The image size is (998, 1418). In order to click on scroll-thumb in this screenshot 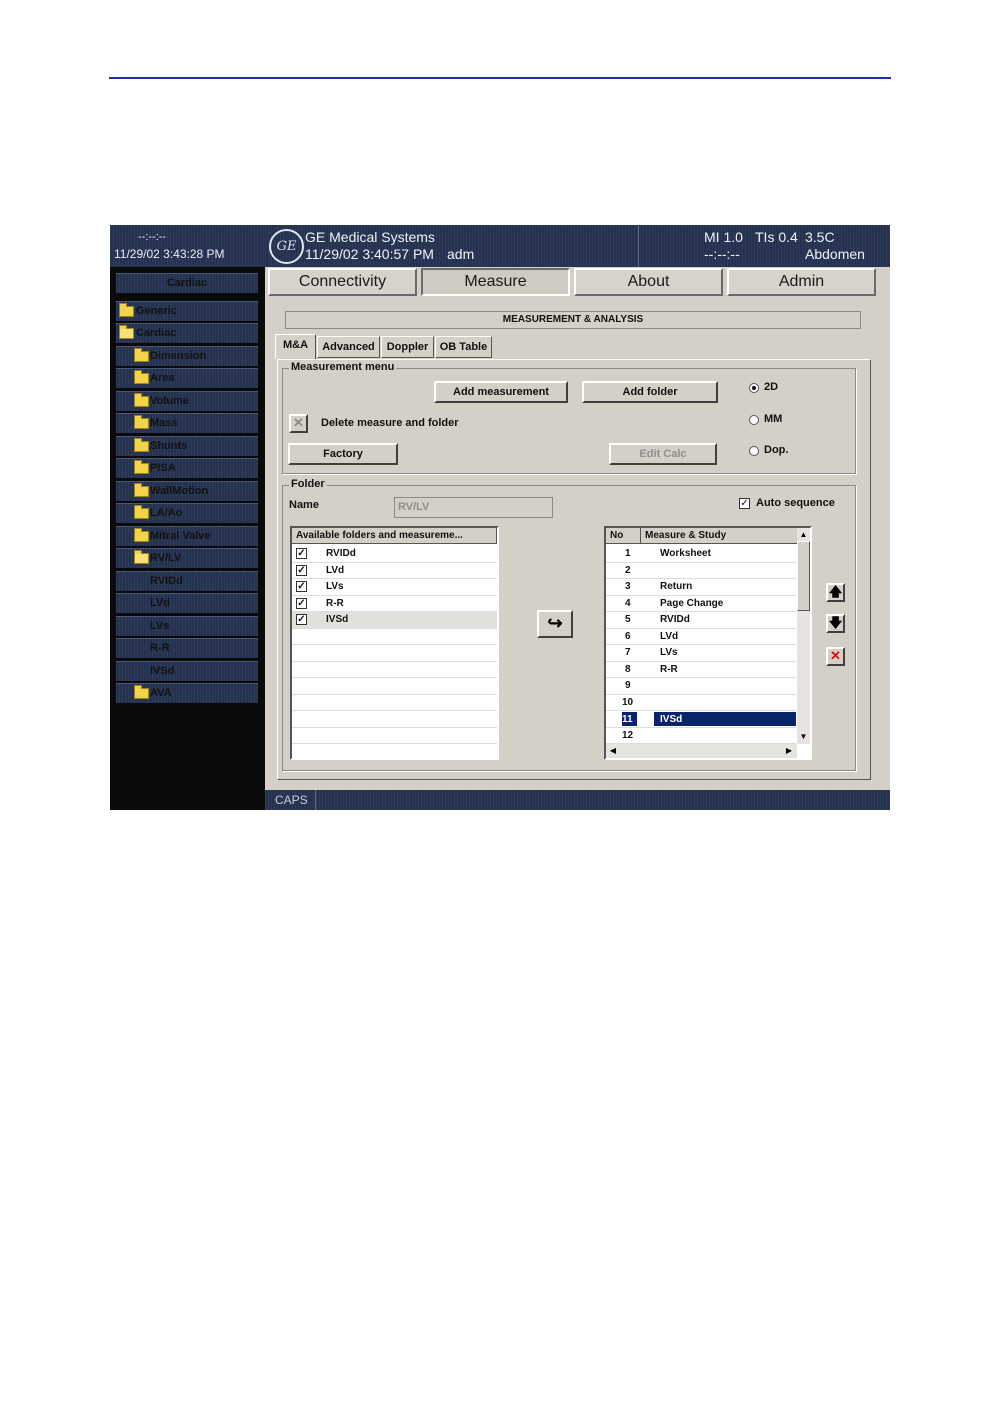, I will do `click(803, 576)`.